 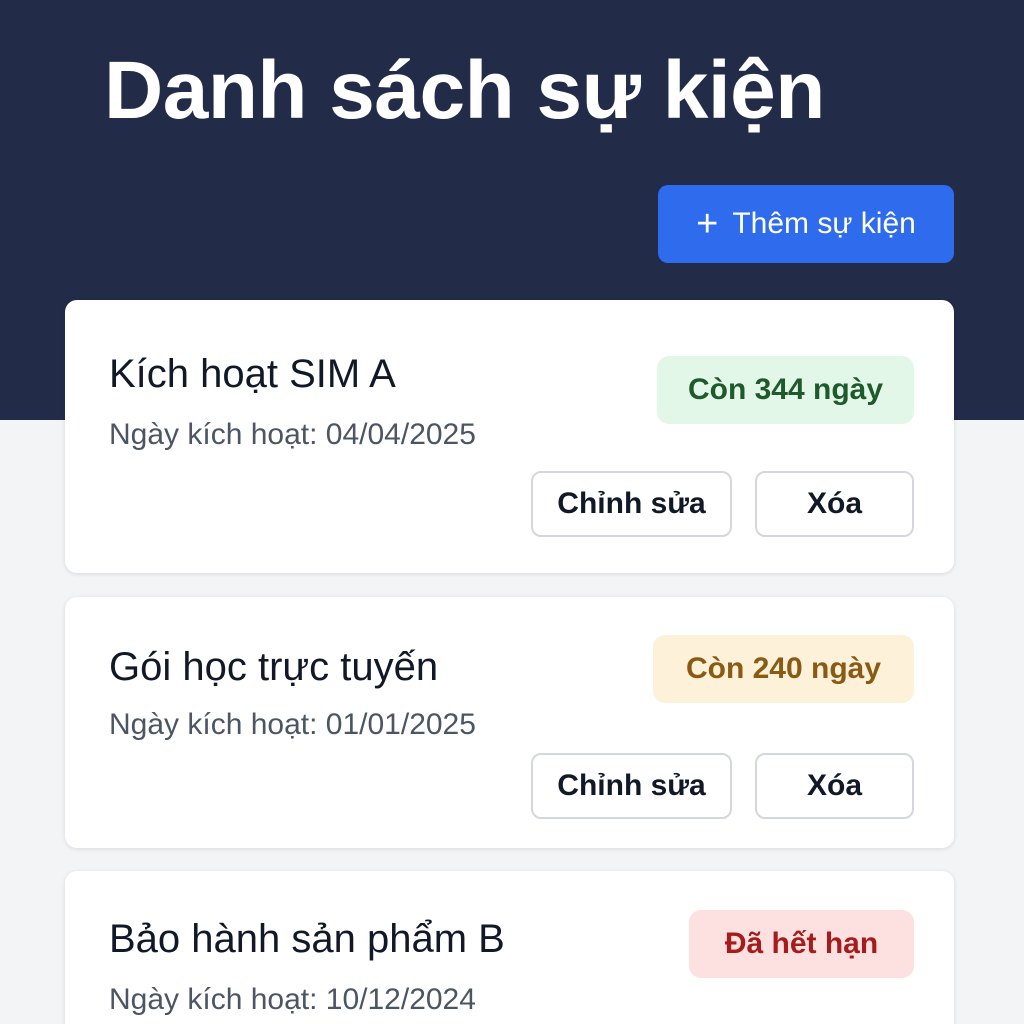 What do you see at coordinates (824, 223) in the screenshot?
I see `add-event-label: Thêm sự kiện` at bounding box center [824, 223].